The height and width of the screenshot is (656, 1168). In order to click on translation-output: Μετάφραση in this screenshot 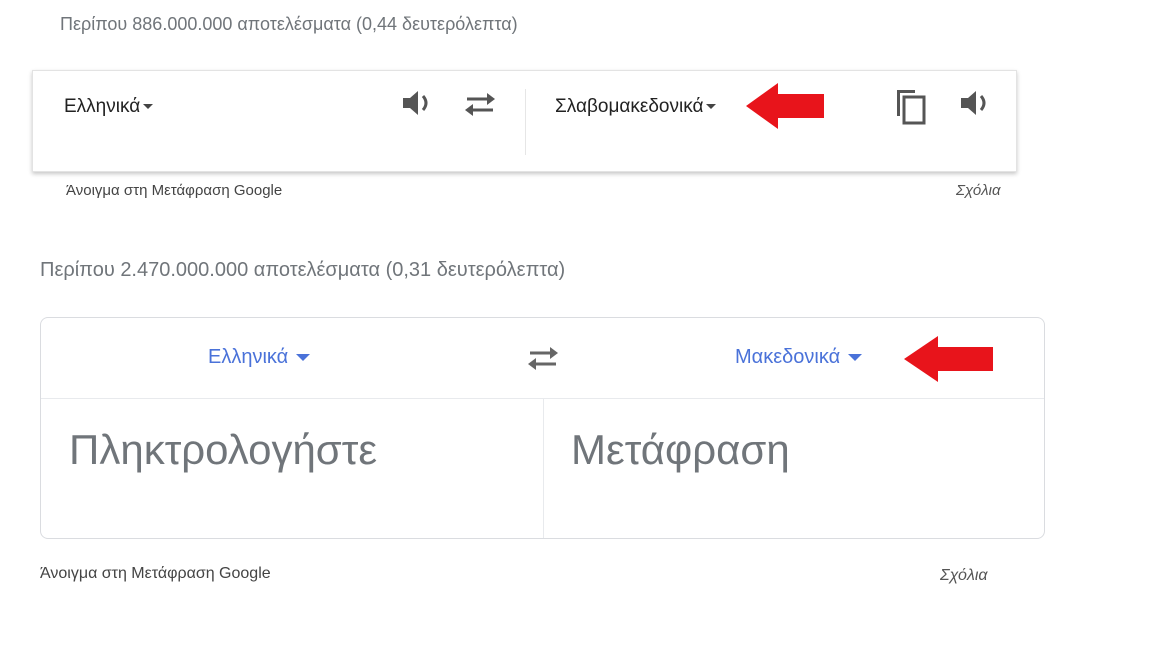, I will do `click(680, 449)`.